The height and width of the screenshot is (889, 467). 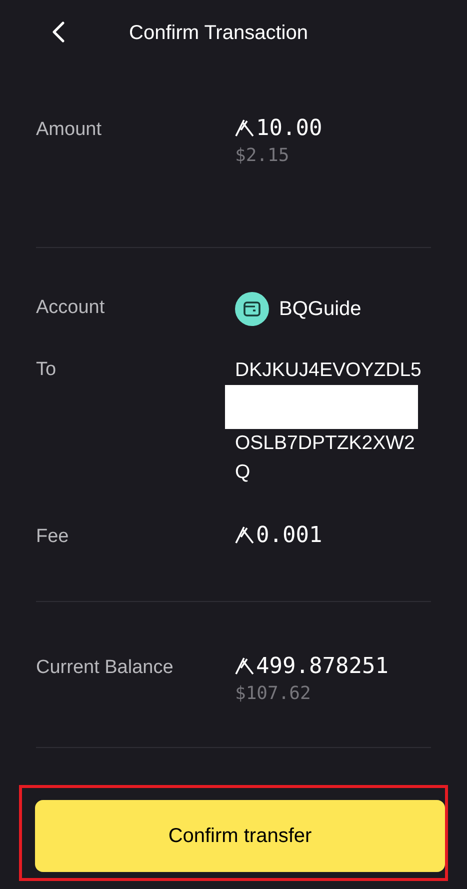 What do you see at coordinates (240, 836) in the screenshot?
I see `confirm-button: Confirm transfer` at bounding box center [240, 836].